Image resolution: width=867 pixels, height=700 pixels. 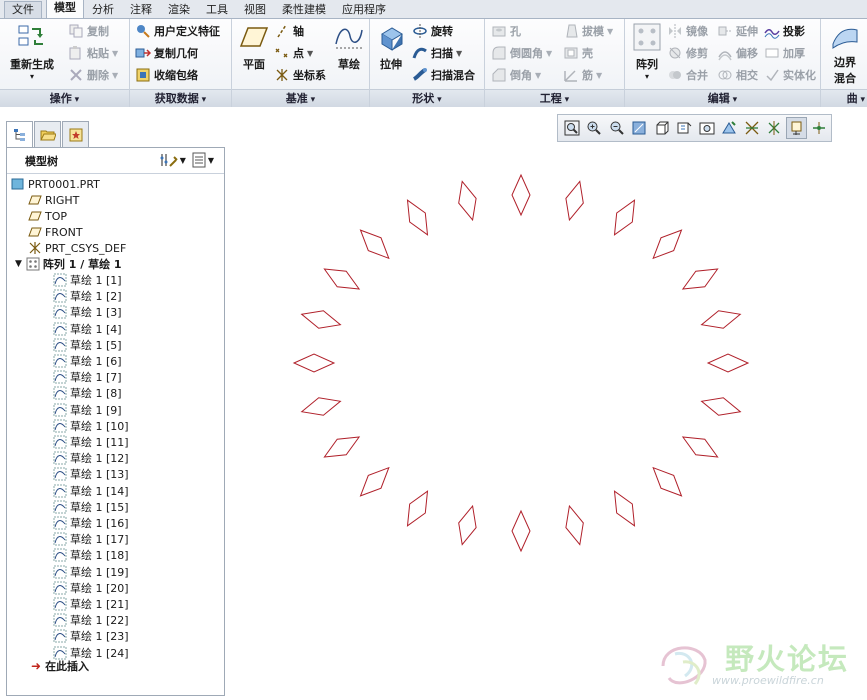 What do you see at coordinates (729, 128) in the screenshot?
I see `perspective-button` at bounding box center [729, 128].